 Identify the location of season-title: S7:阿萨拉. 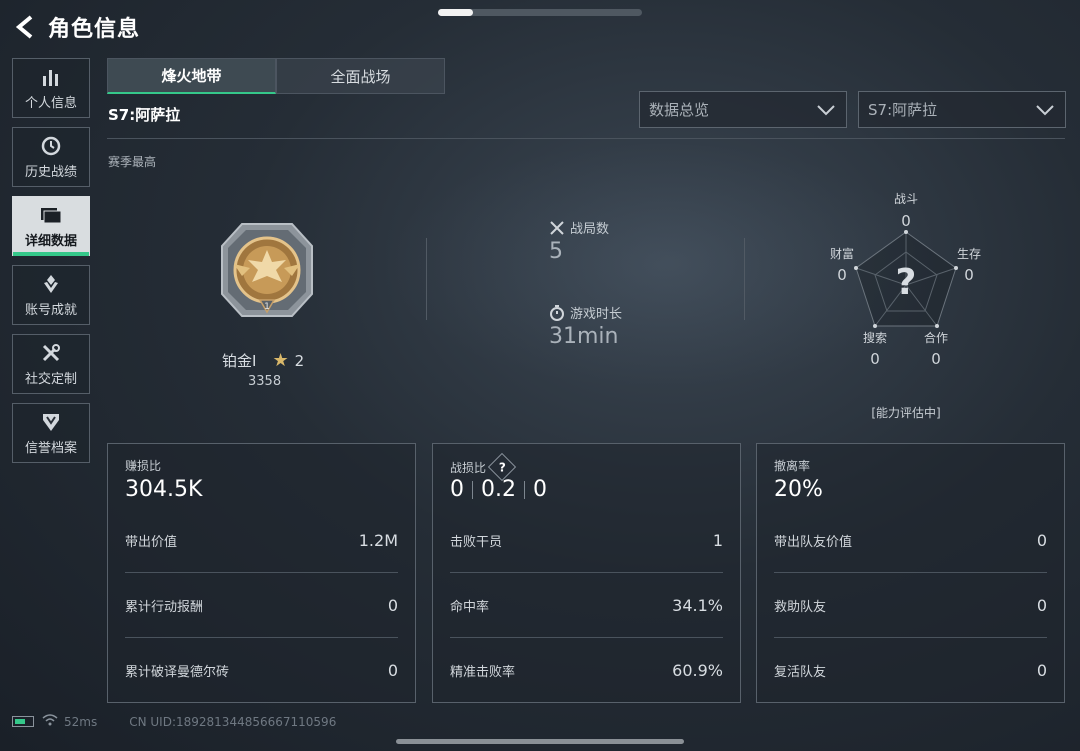
(144, 115).